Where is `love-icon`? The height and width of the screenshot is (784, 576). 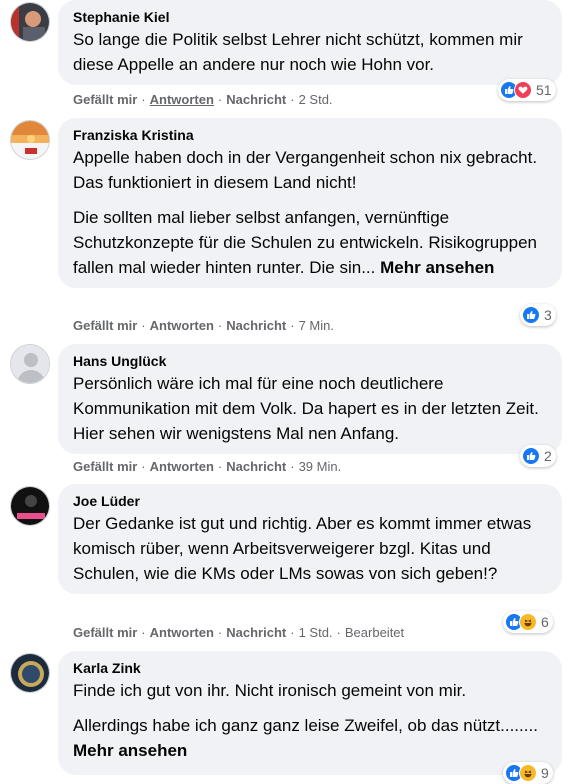
love-icon is located at coordinates (523, 90).